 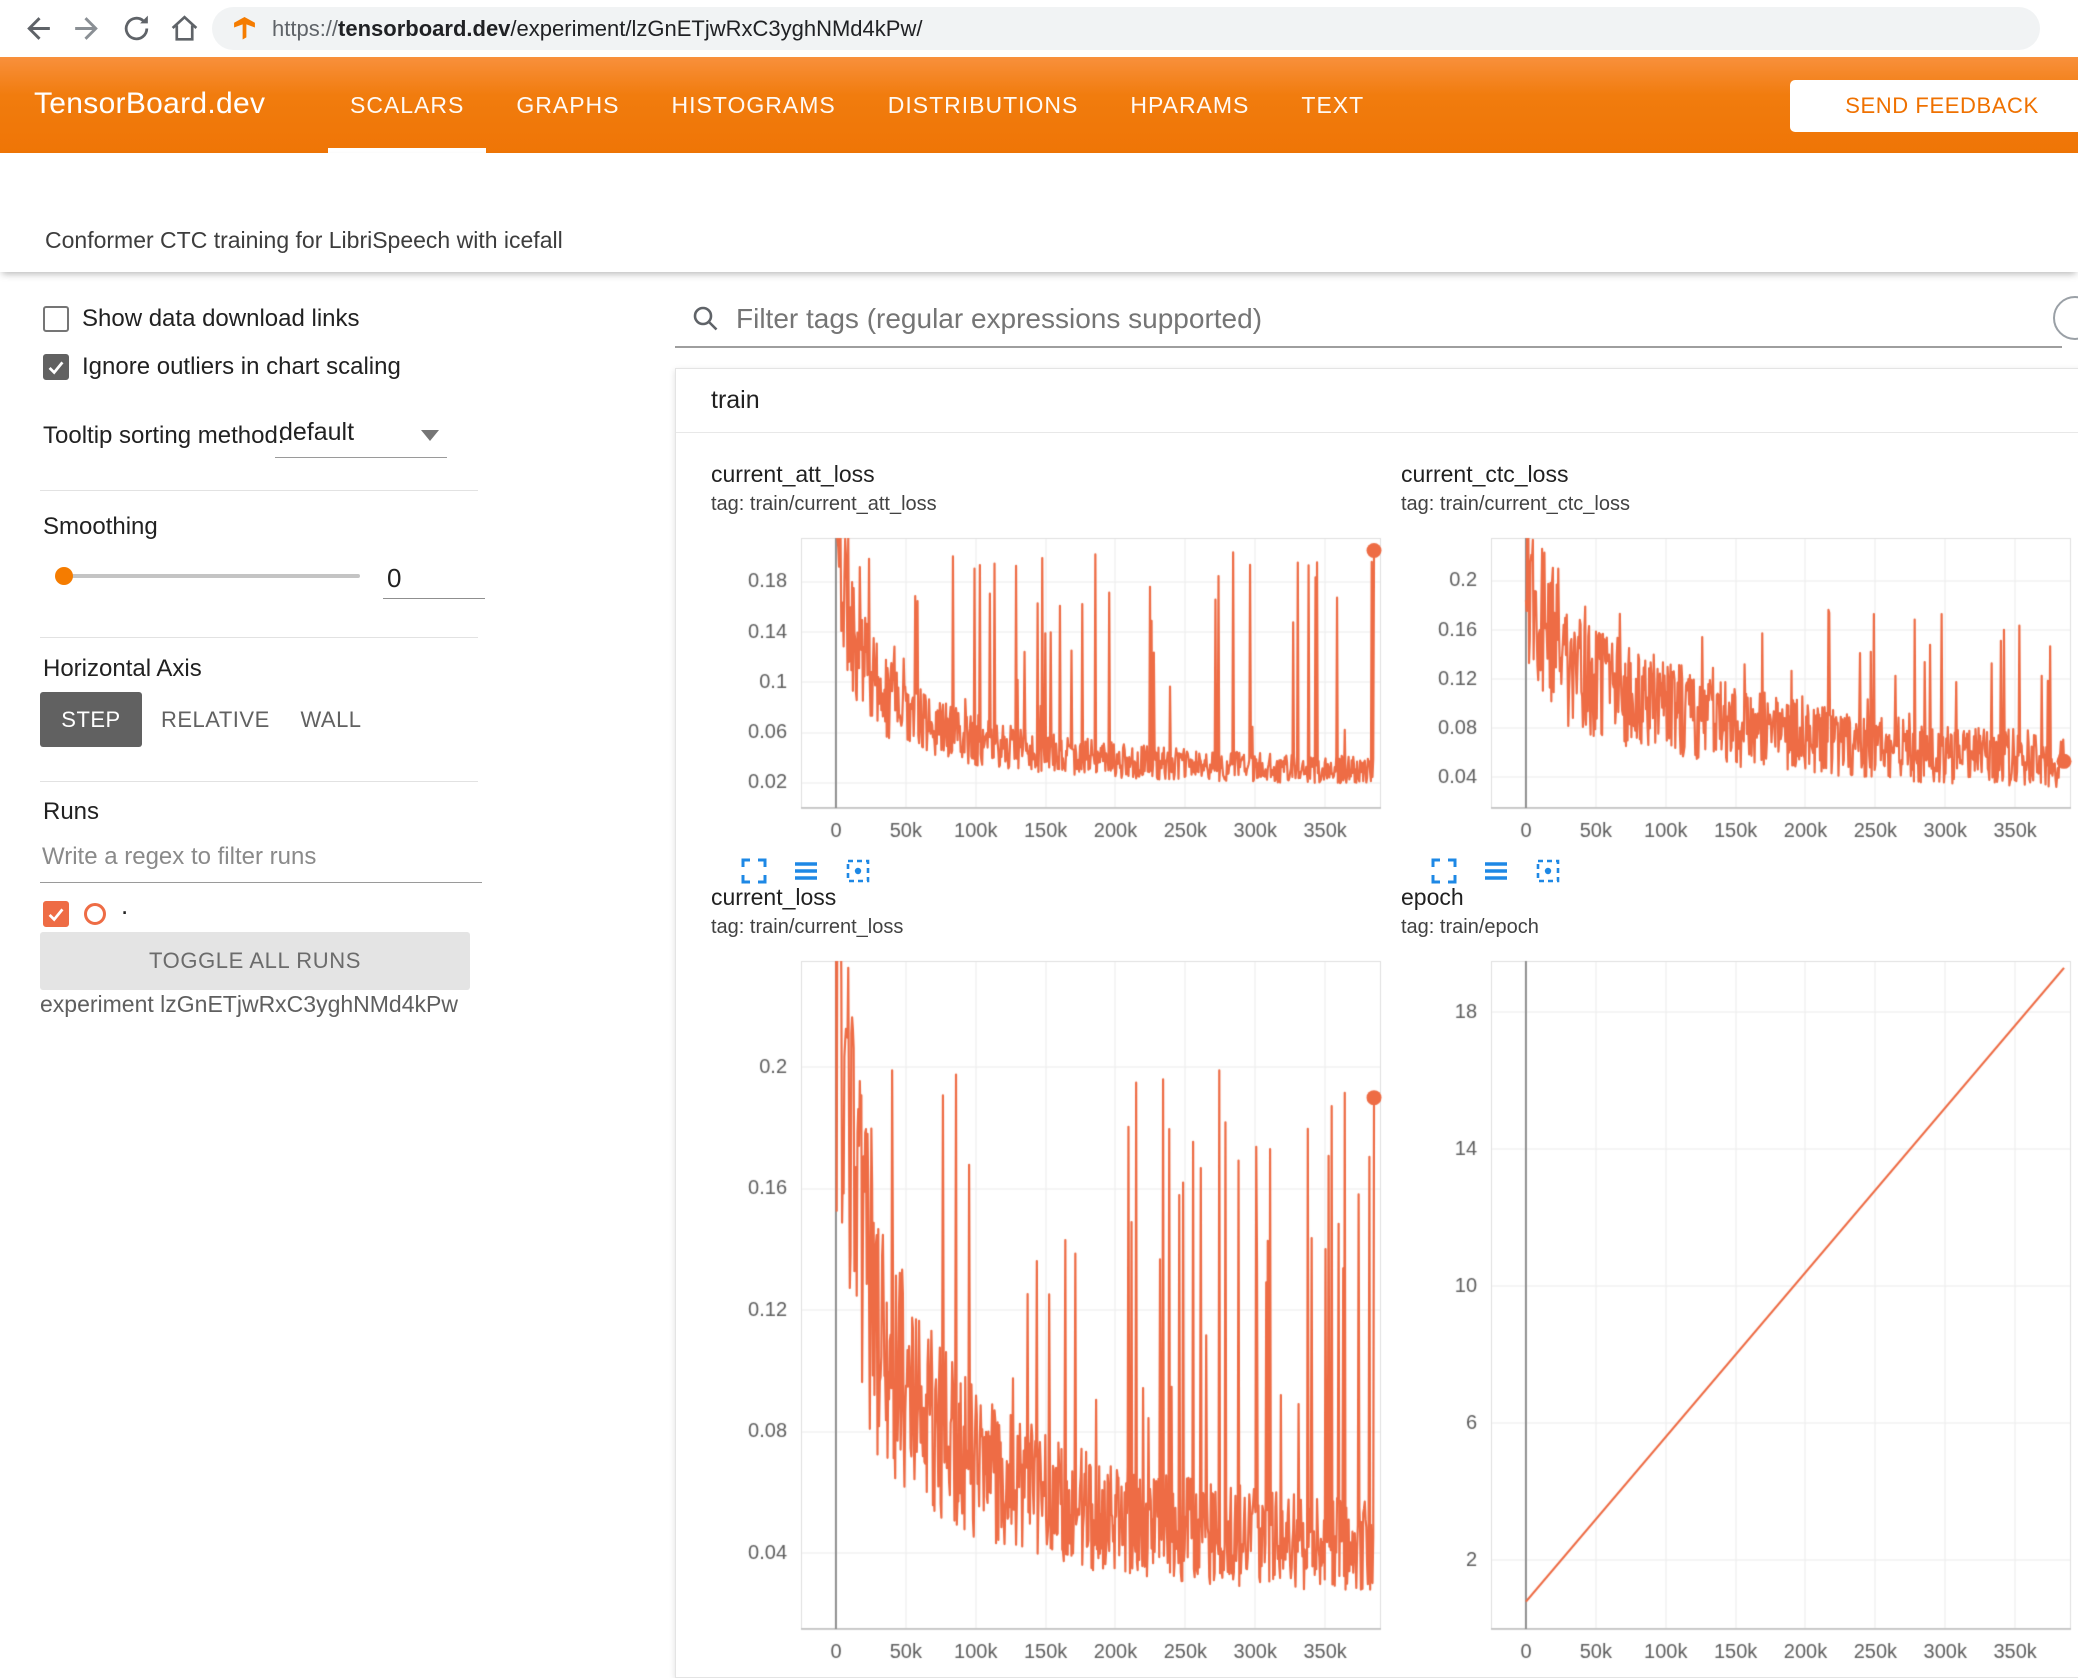 What do you see at coordinates (2065, 318) in the screenshot?
I see `help-button` at bounding box center [2065, 318].